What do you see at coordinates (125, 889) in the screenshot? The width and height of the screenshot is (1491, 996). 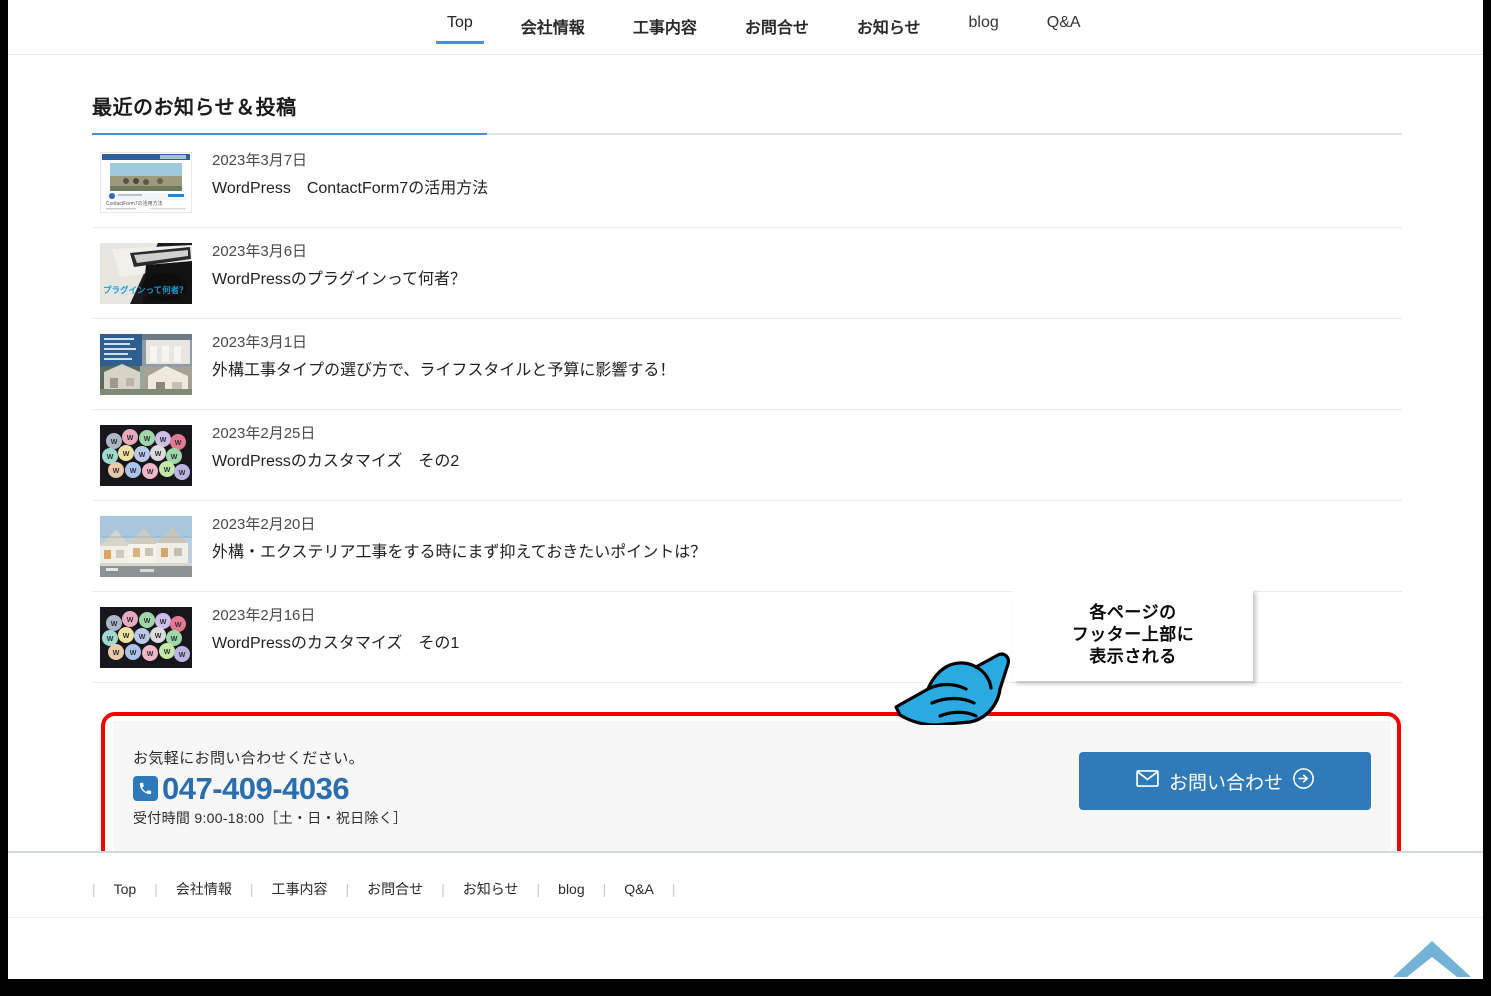 I see `footer-link-top: Top` at bounding box center [125, 889].